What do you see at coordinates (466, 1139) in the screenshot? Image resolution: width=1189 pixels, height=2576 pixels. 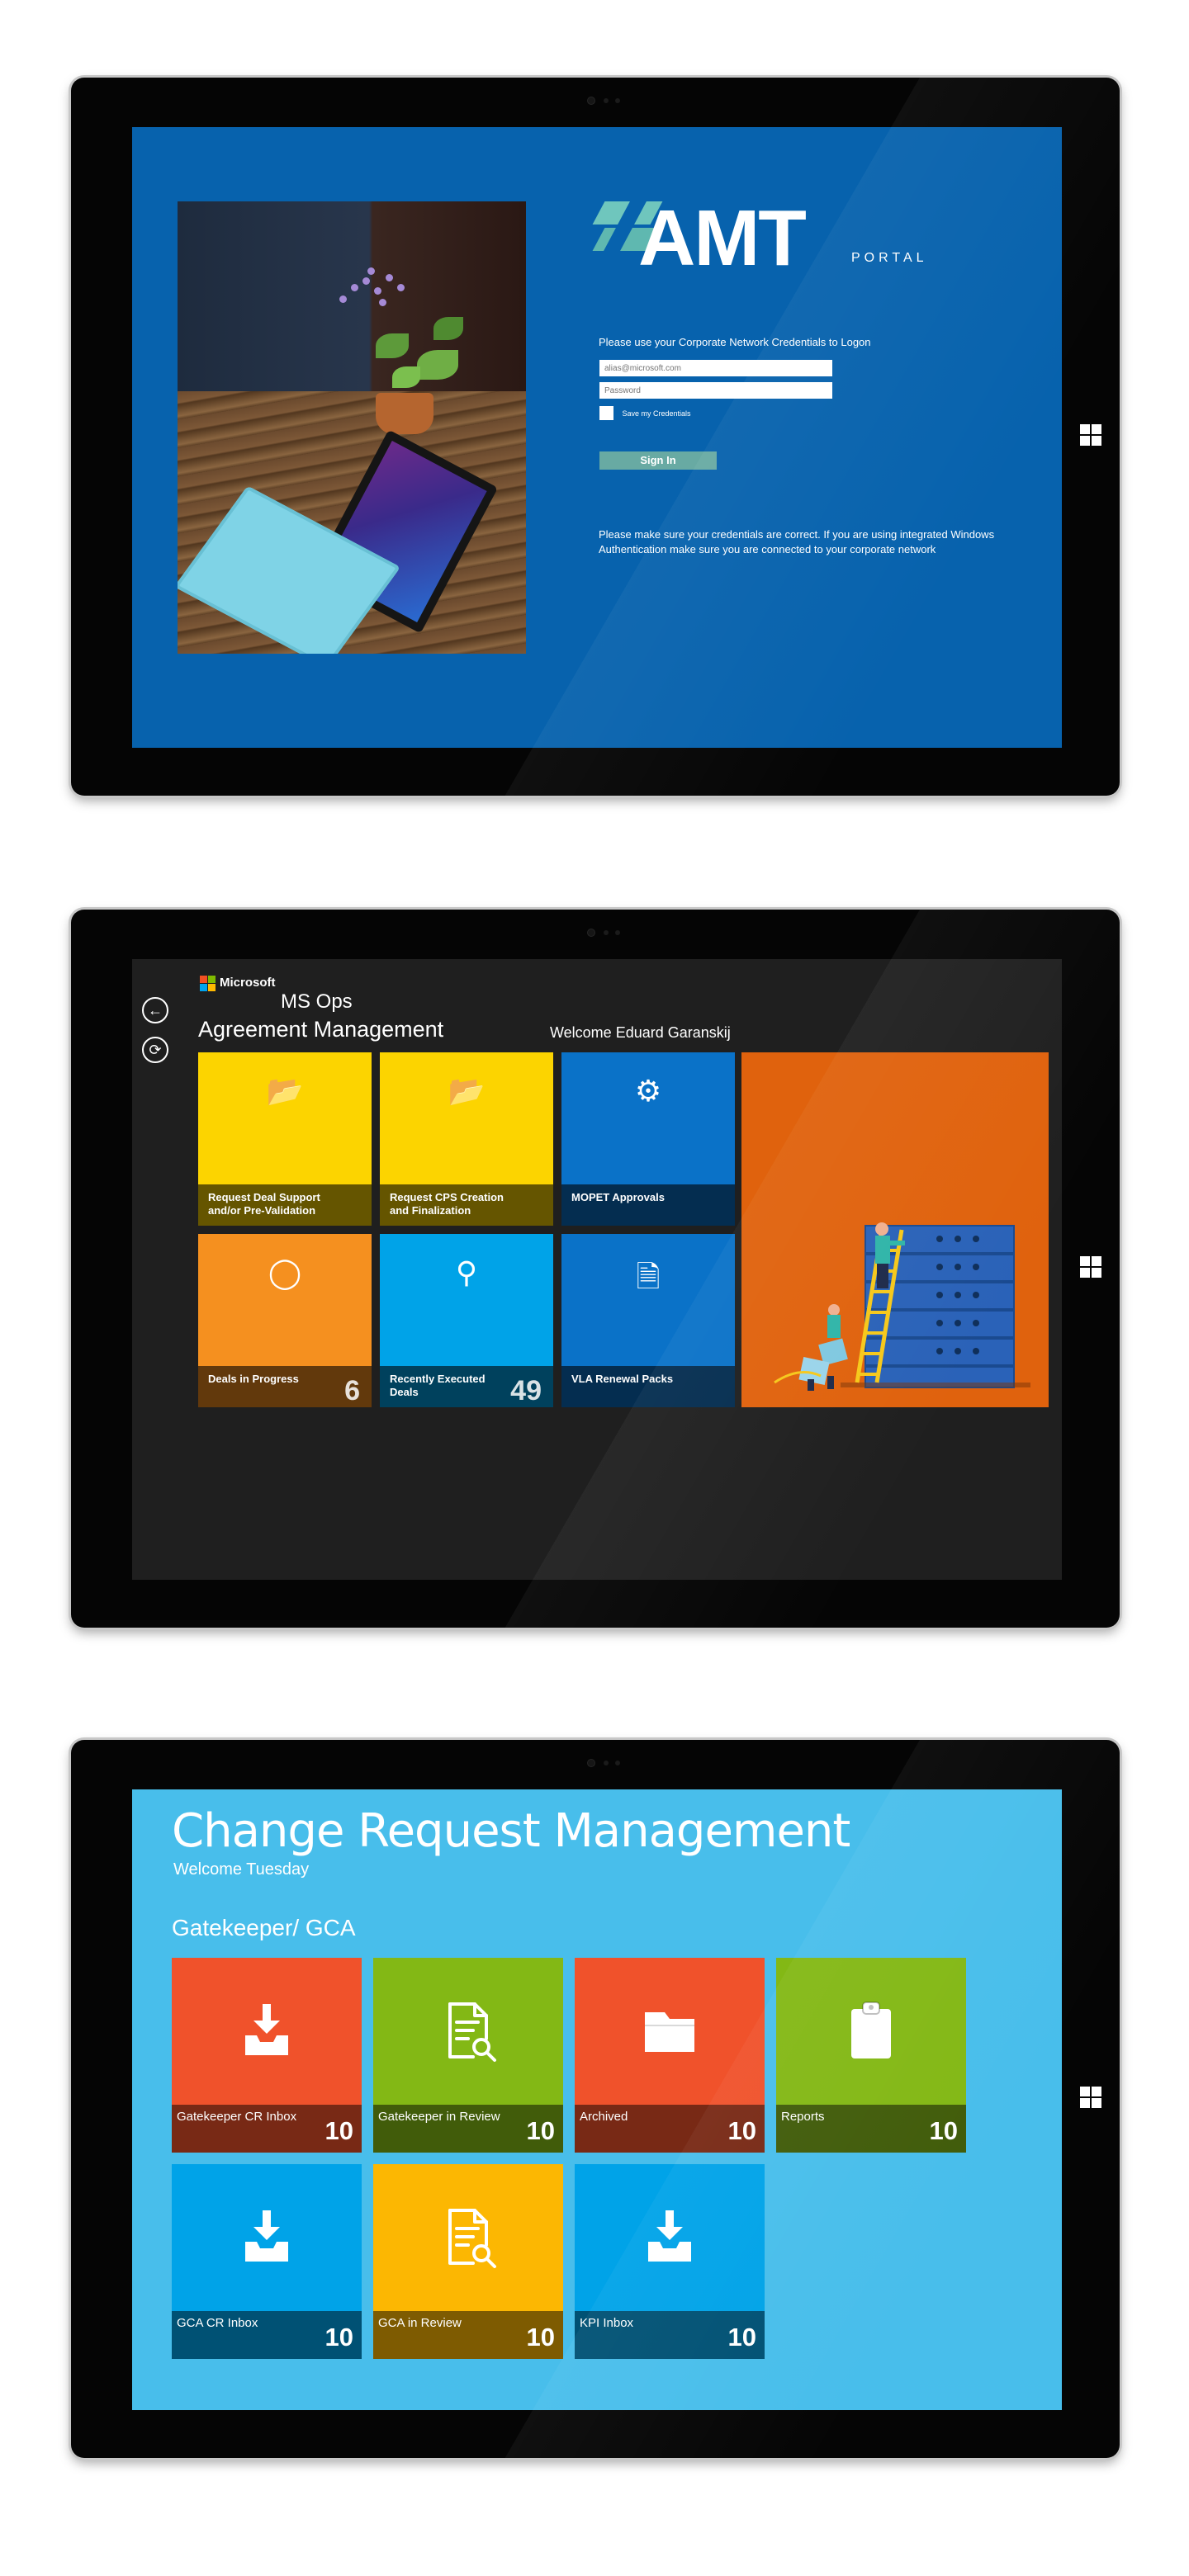 I see `tile-2: 📂 Request CPS Creation and Finalization` at bounding box center [466, 1139].